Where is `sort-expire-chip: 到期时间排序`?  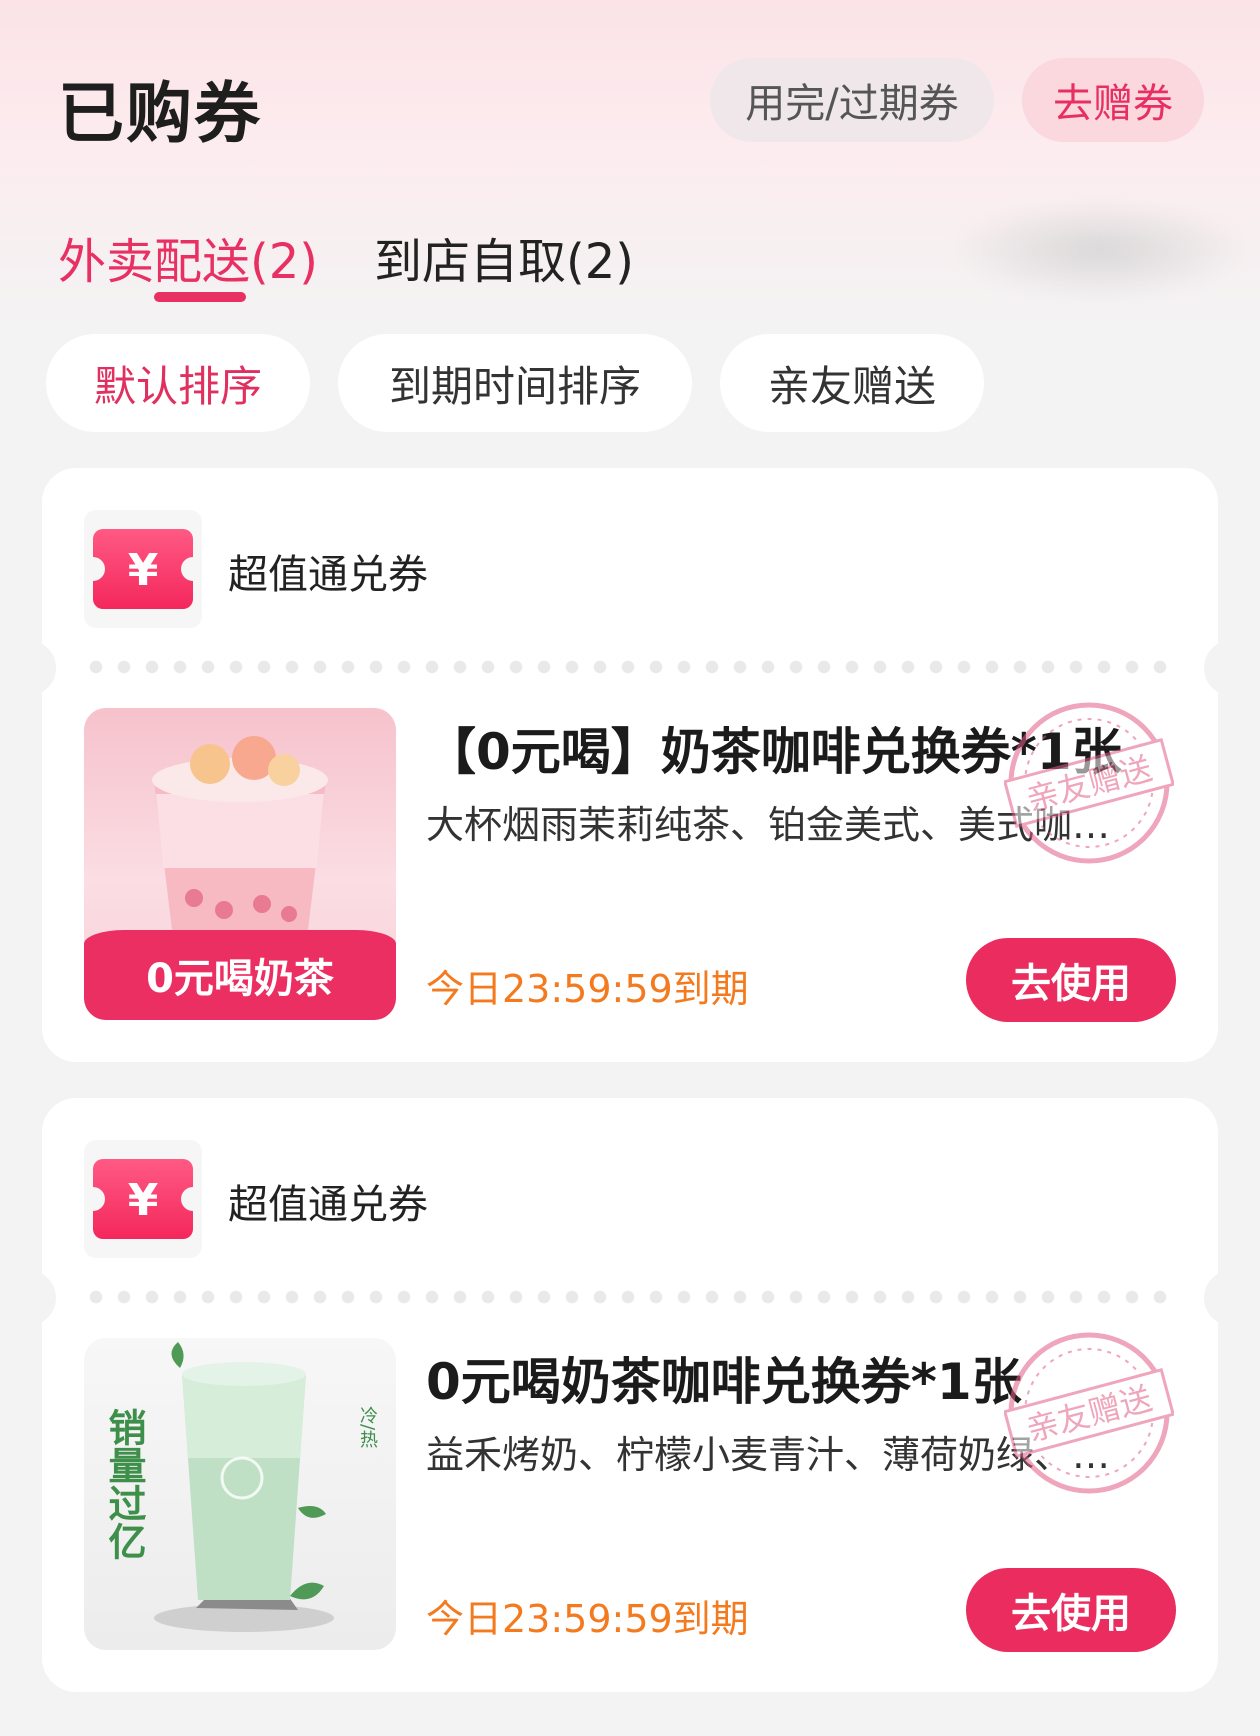
sort-expire-chip: 到期时间排序 is located at coordinates (515, 383).